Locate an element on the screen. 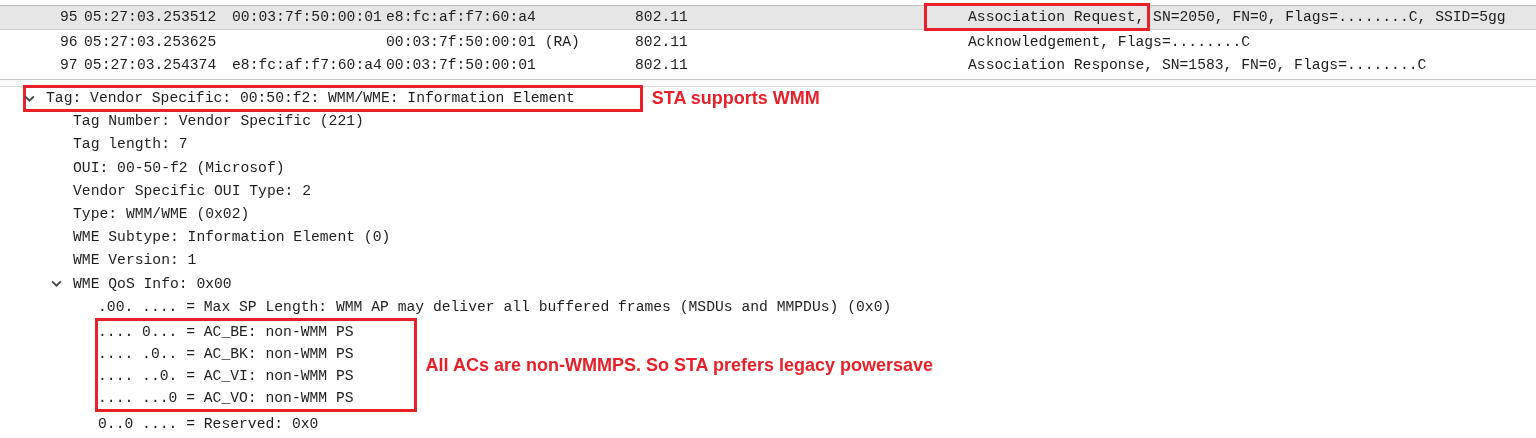  tree-item-text: .... ...0 = AC_VO: non-WMM PS is located at coordinates (226, 398).